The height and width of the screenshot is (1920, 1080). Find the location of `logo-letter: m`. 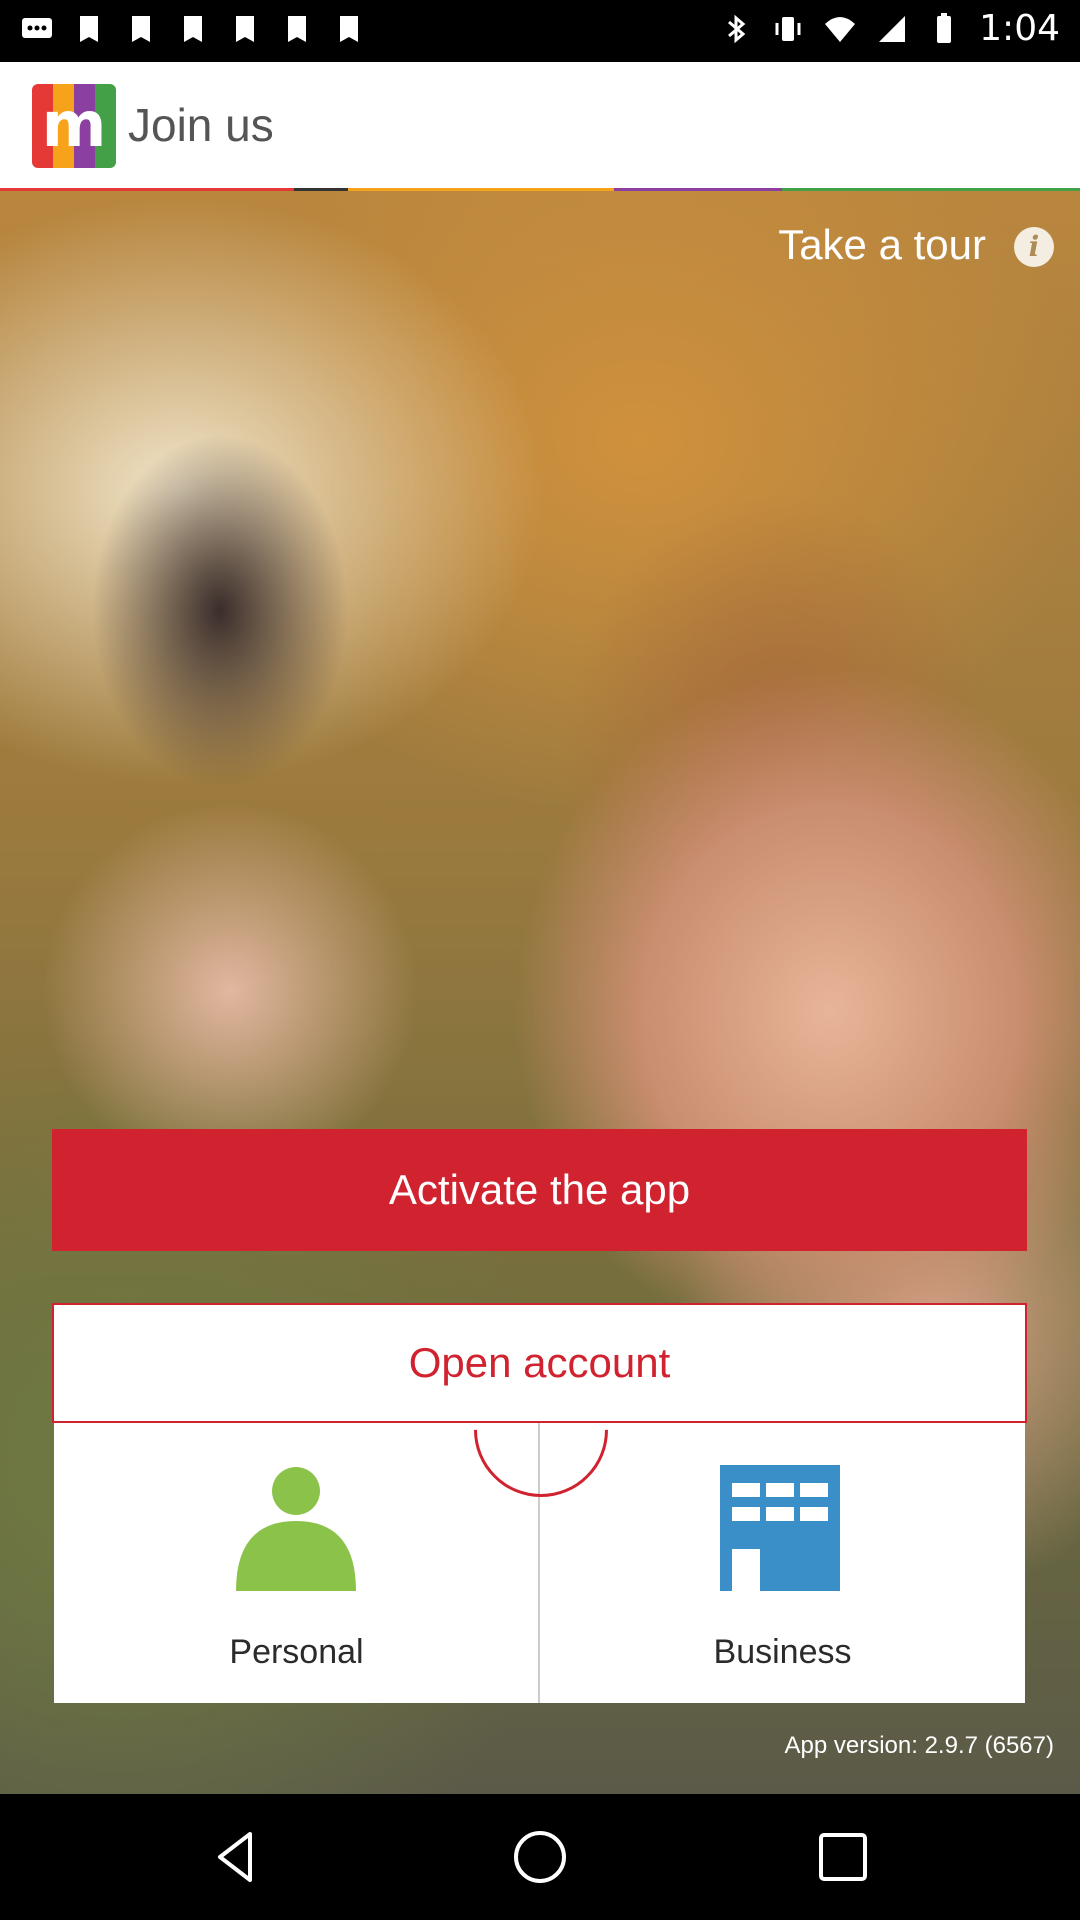

logo-letter: m is located at coordinates (74, 124).